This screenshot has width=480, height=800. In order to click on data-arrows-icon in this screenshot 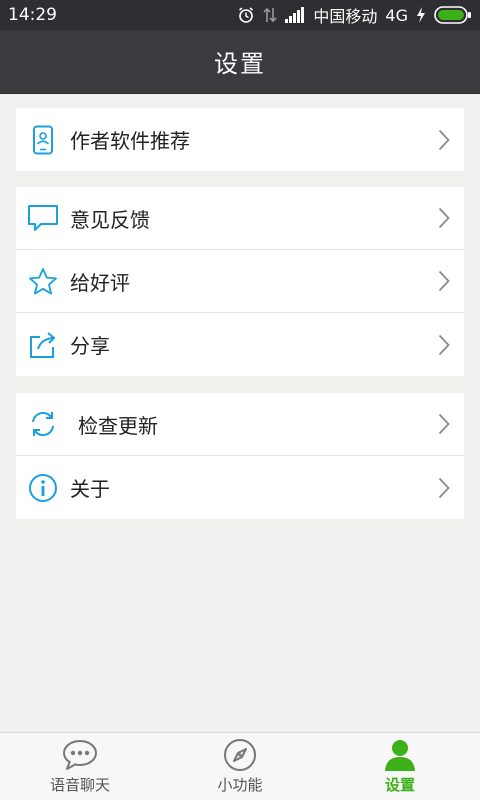, I will do `click(270, 15)`.